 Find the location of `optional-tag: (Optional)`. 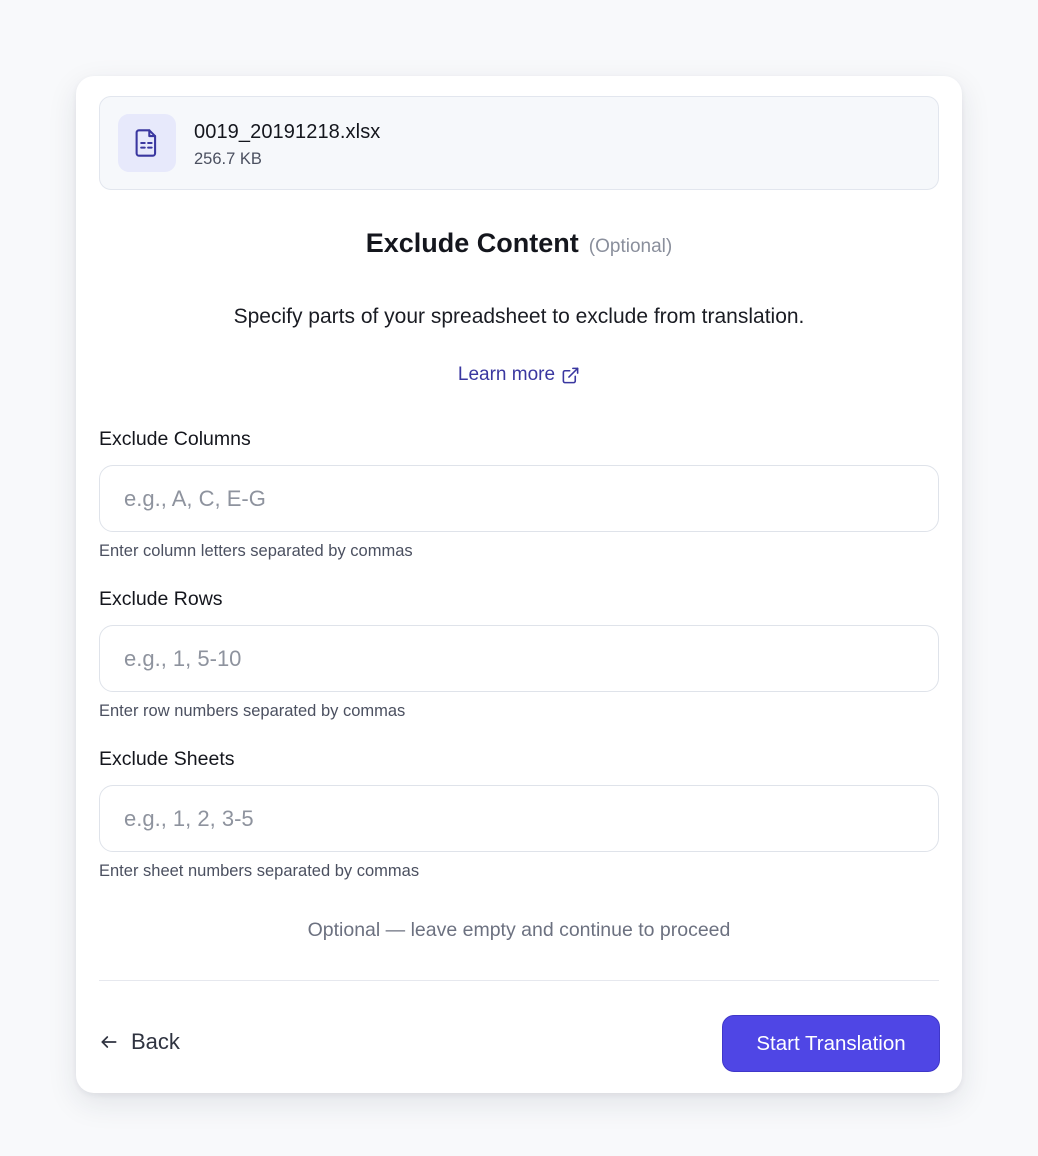

optional-tag: (Optional) is located at coordinates (630, 246).